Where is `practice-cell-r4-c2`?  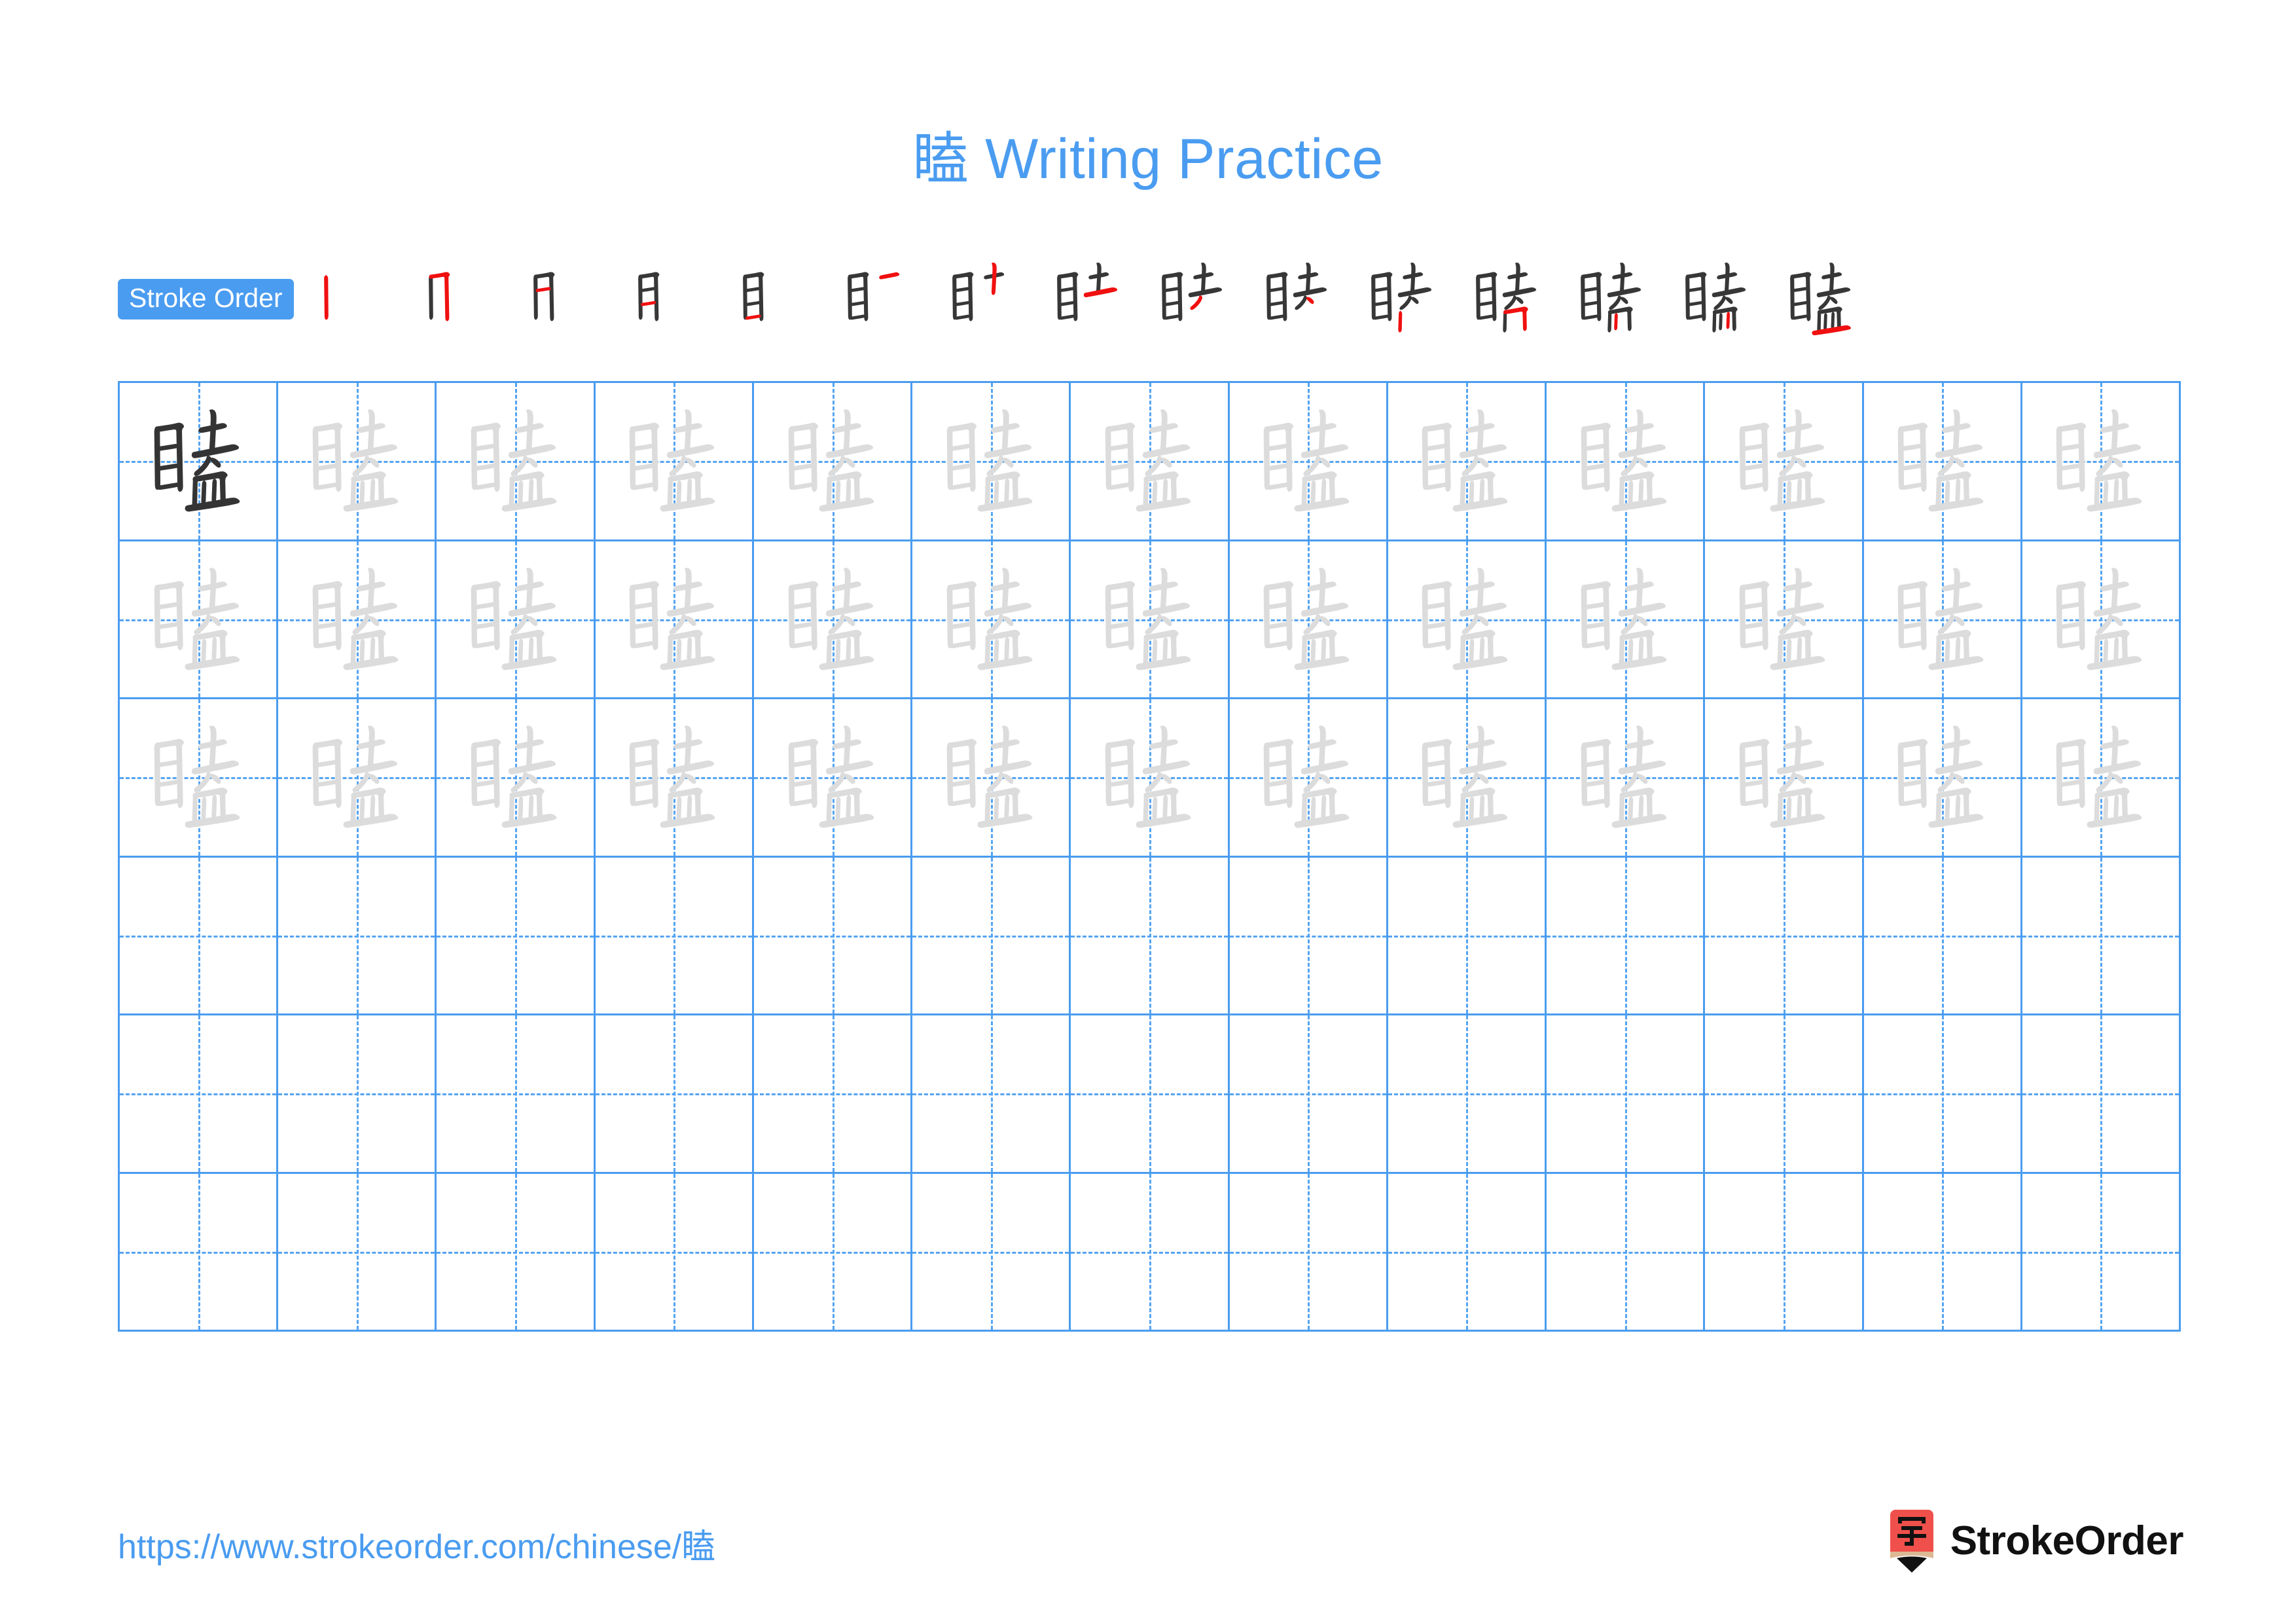 practice-cell-r4-c2 is located at coordinates (357, 936).